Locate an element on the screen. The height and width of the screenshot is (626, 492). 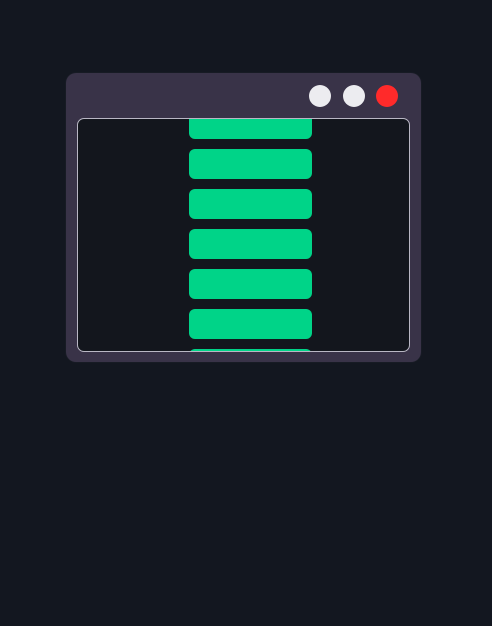
minimize-icon is located at coordinates (320, 96).